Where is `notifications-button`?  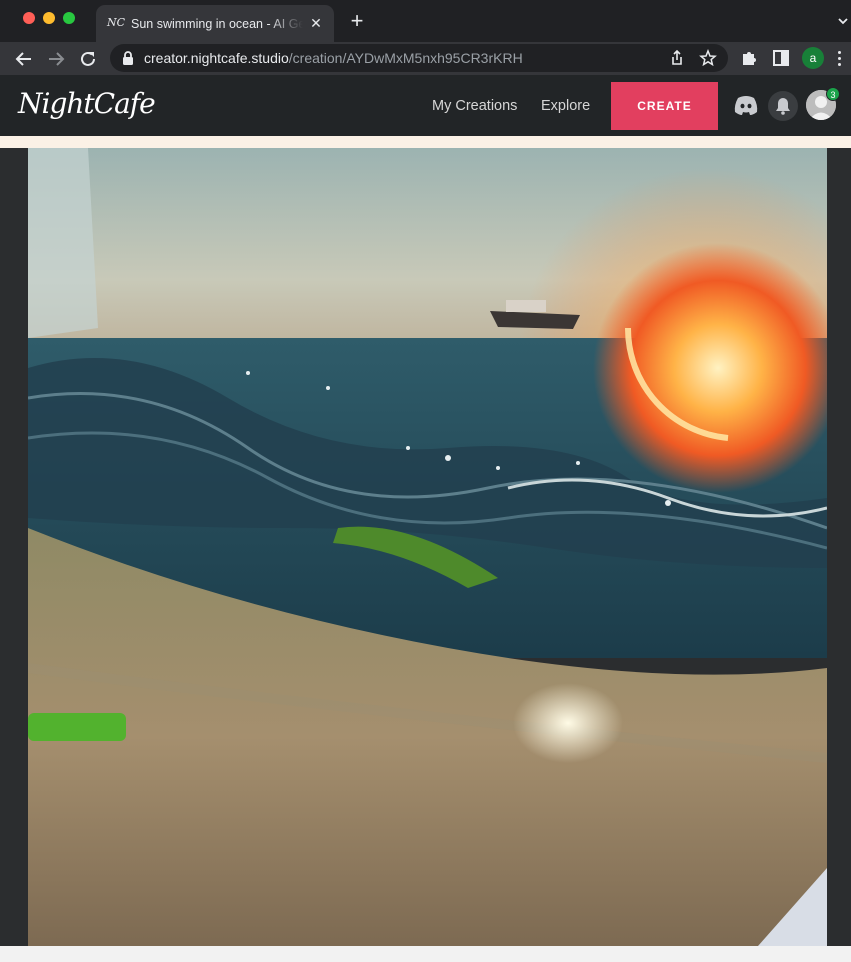
notifications-button is located at coordinates (783, 106).